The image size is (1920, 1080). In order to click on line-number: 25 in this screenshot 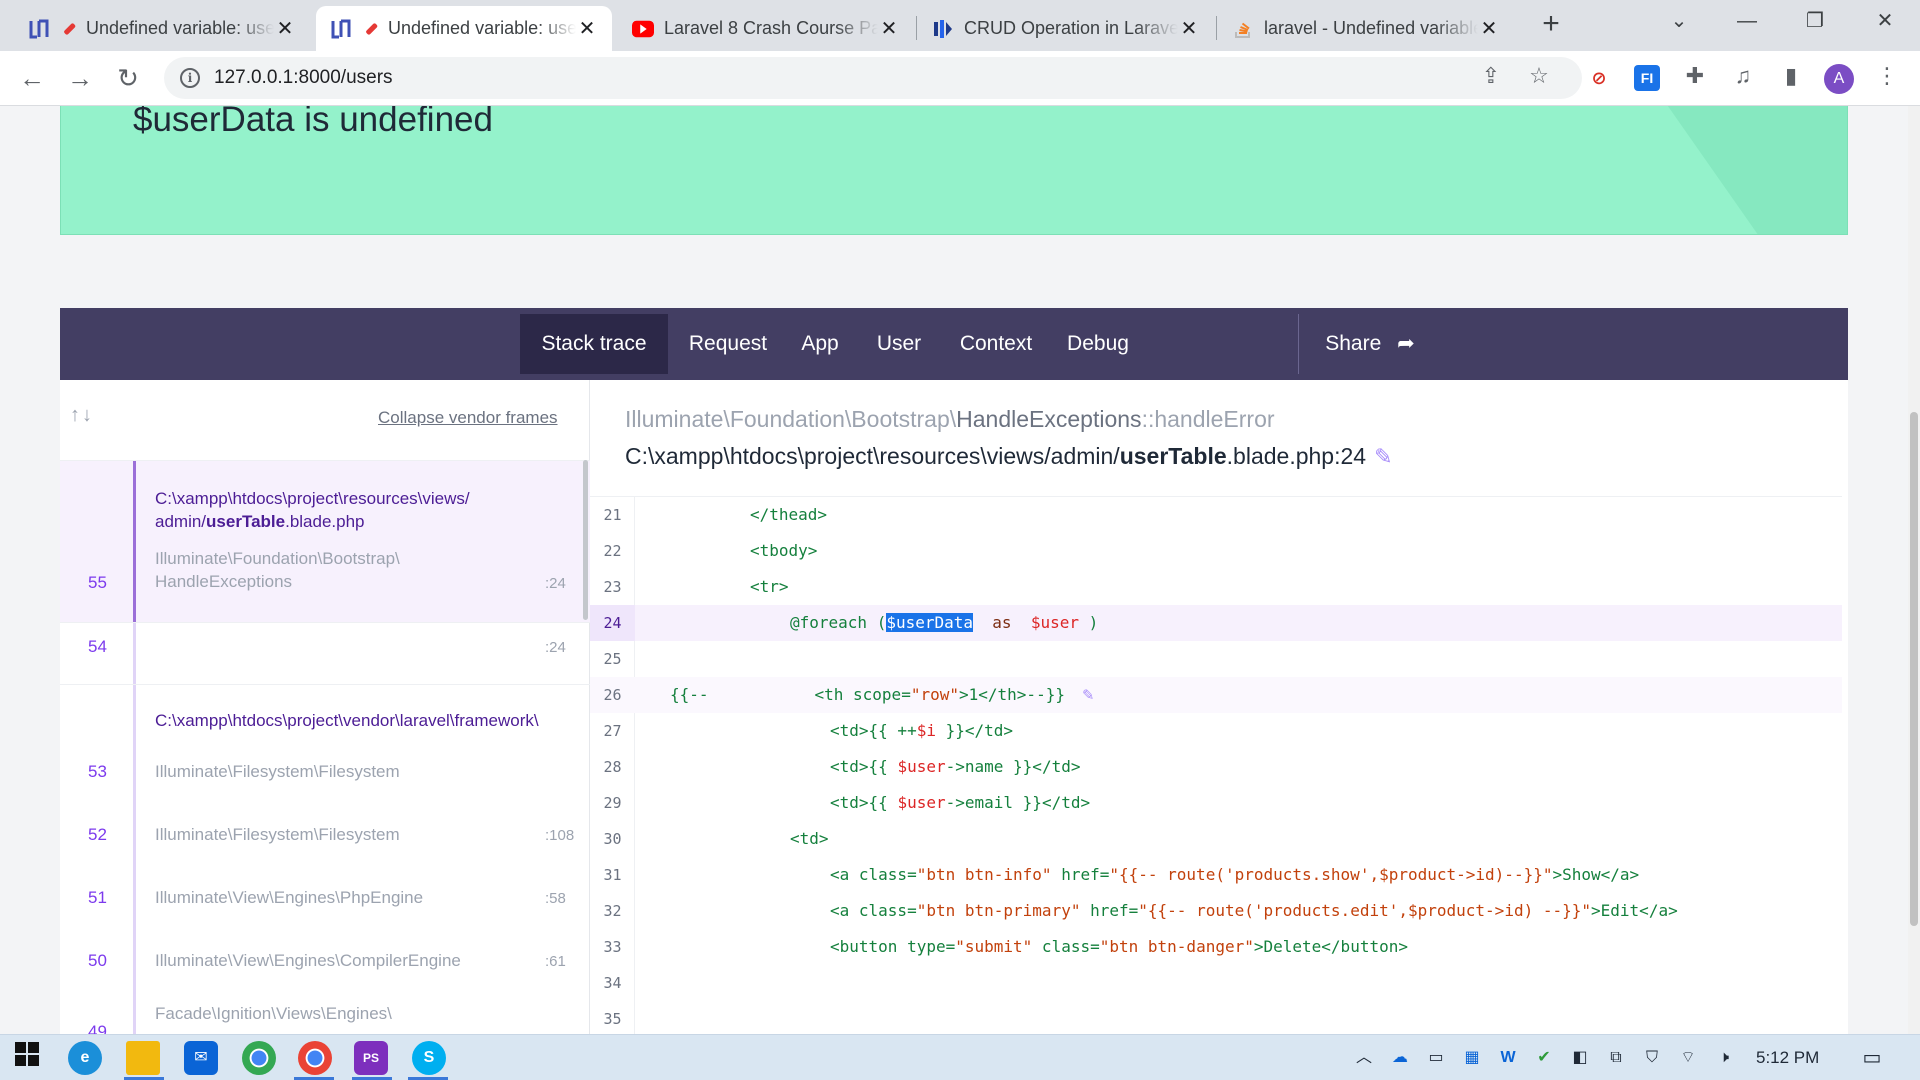, I will do `click(612, 659)`.